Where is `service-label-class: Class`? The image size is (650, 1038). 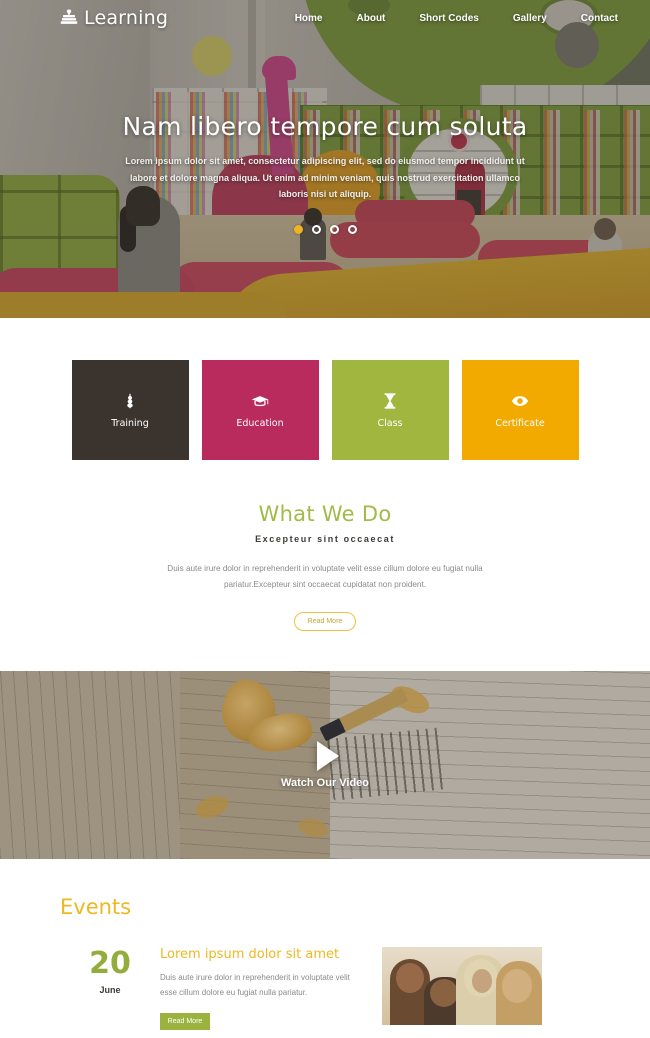
service-label-class: Class is located at coordinates (390, 423).